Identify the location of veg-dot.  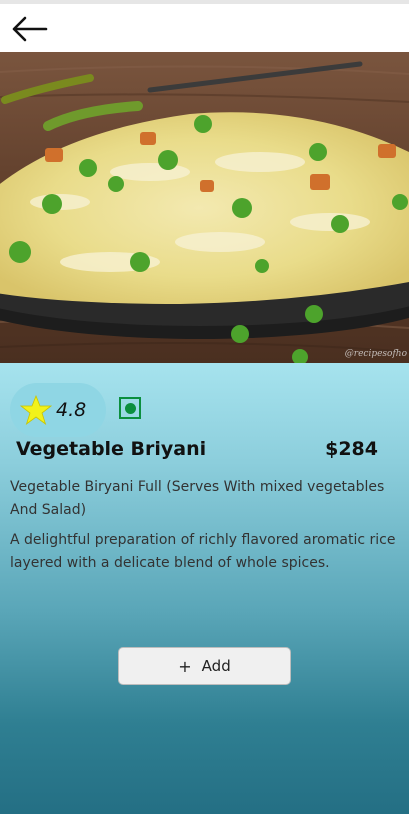
(130, 408).